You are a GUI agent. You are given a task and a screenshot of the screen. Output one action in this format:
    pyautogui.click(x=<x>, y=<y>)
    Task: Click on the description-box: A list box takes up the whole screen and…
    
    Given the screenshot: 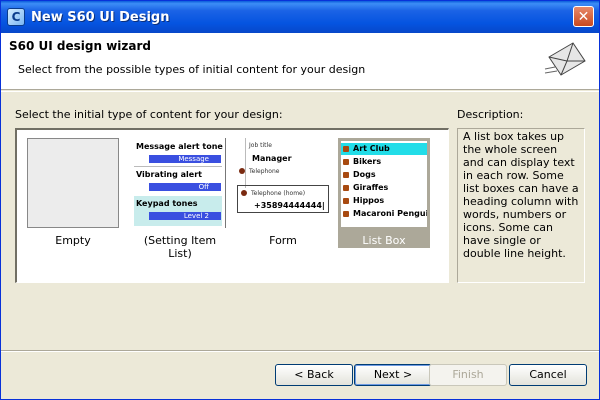 What is the action you would take?
    pyautogui.click(x=521, y=205)
    